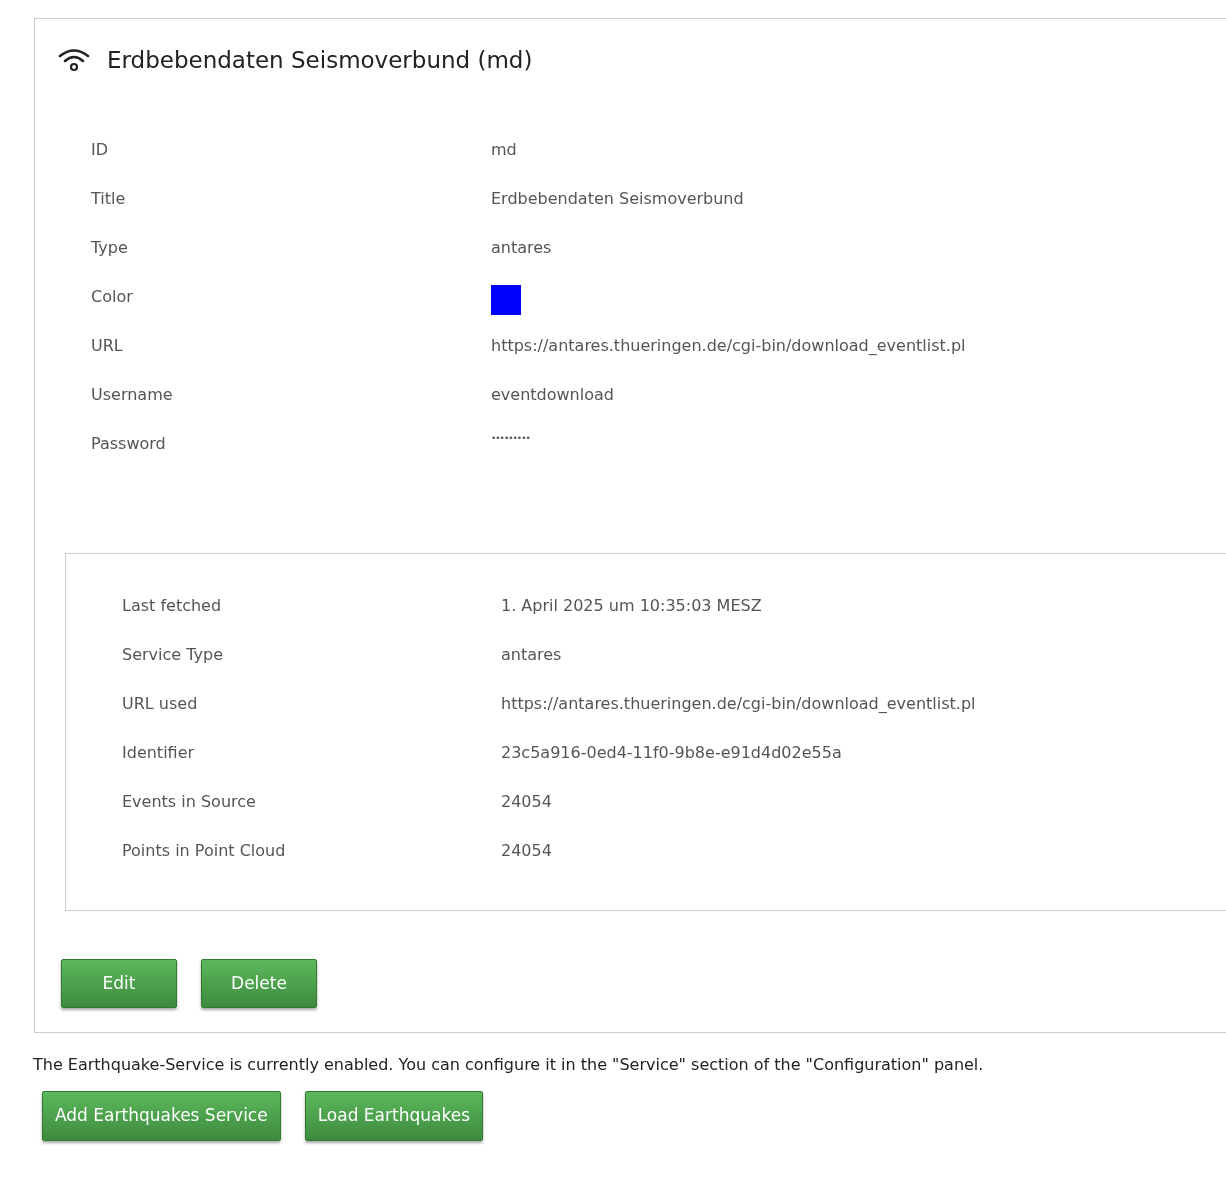  I want to click on field-label: Title, so click(109, 198).